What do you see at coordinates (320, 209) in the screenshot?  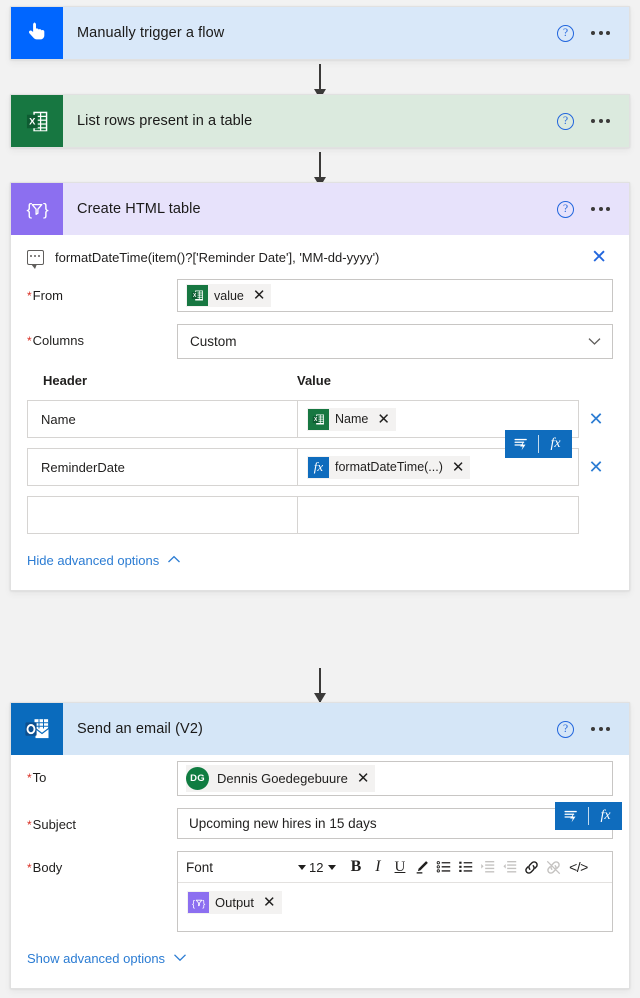 I see `card-header: { } Create HTML table ?` at bounding box center [320, 209].